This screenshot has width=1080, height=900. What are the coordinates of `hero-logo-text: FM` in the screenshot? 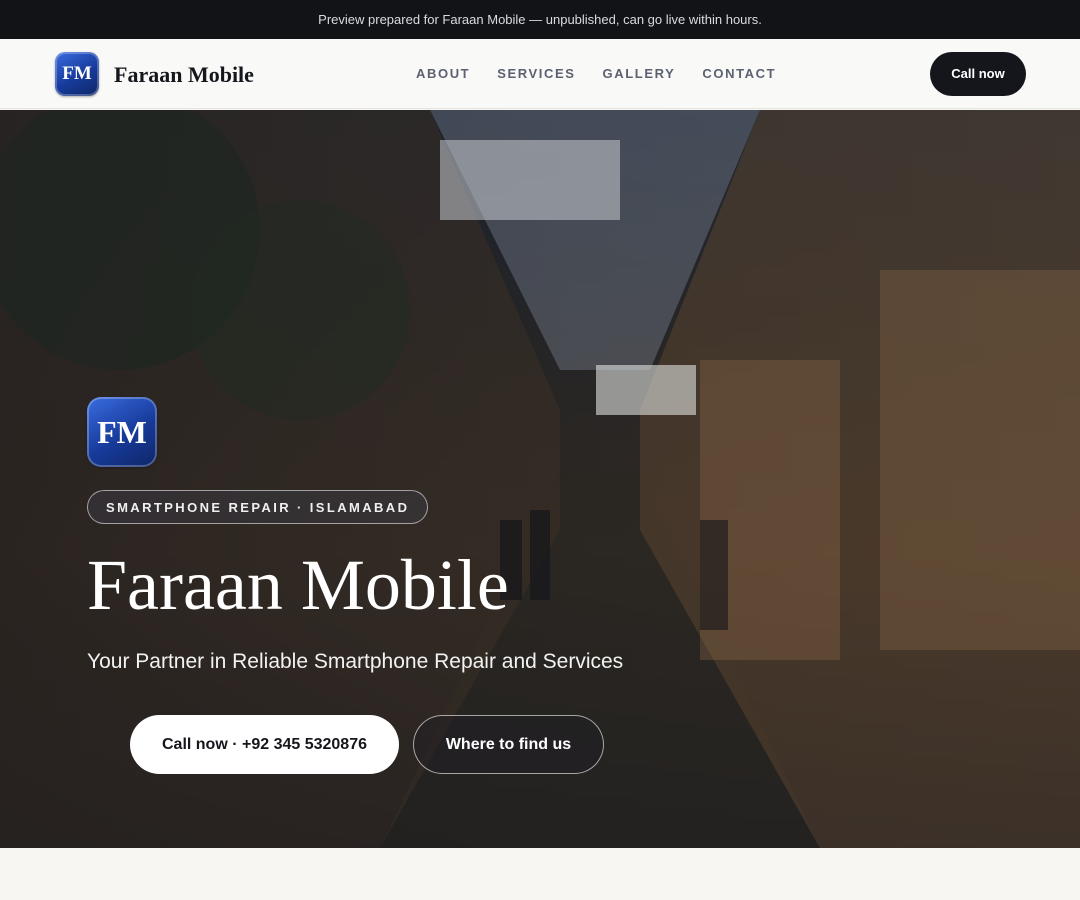 It's located at (122, 432).